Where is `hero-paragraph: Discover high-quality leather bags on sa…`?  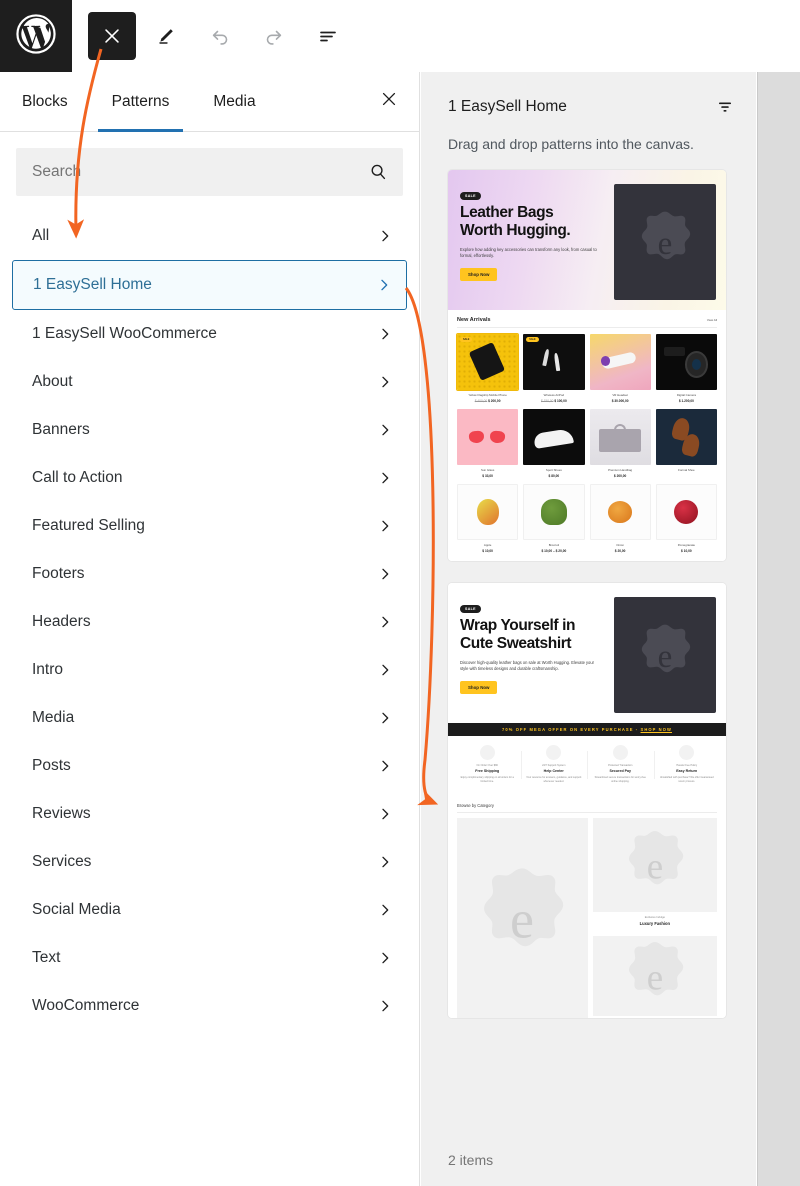
hero-paragraph: Discover high-quality leather bags on sa… is located at coordinates (527, 665).